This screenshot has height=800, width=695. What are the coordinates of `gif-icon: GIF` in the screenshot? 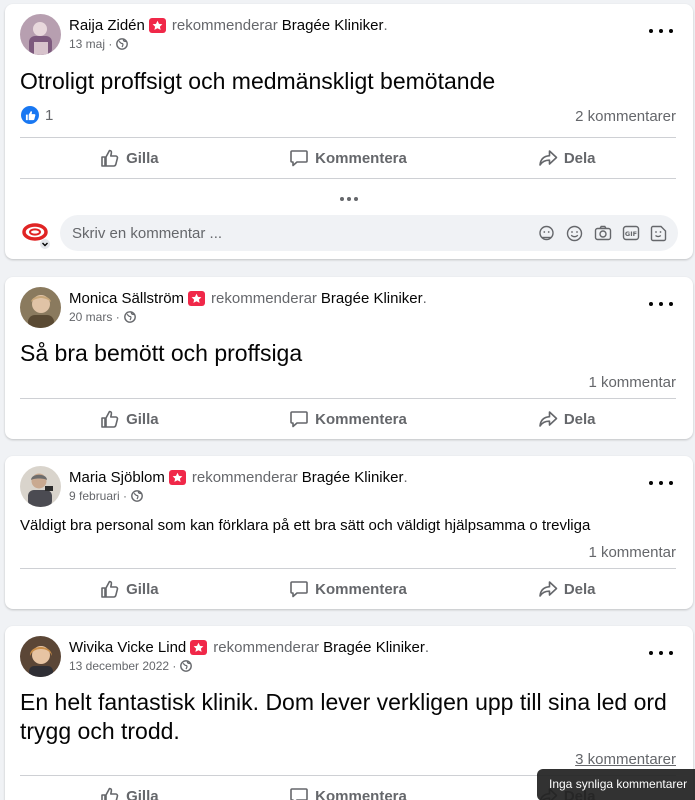 It's located at (630, 233).